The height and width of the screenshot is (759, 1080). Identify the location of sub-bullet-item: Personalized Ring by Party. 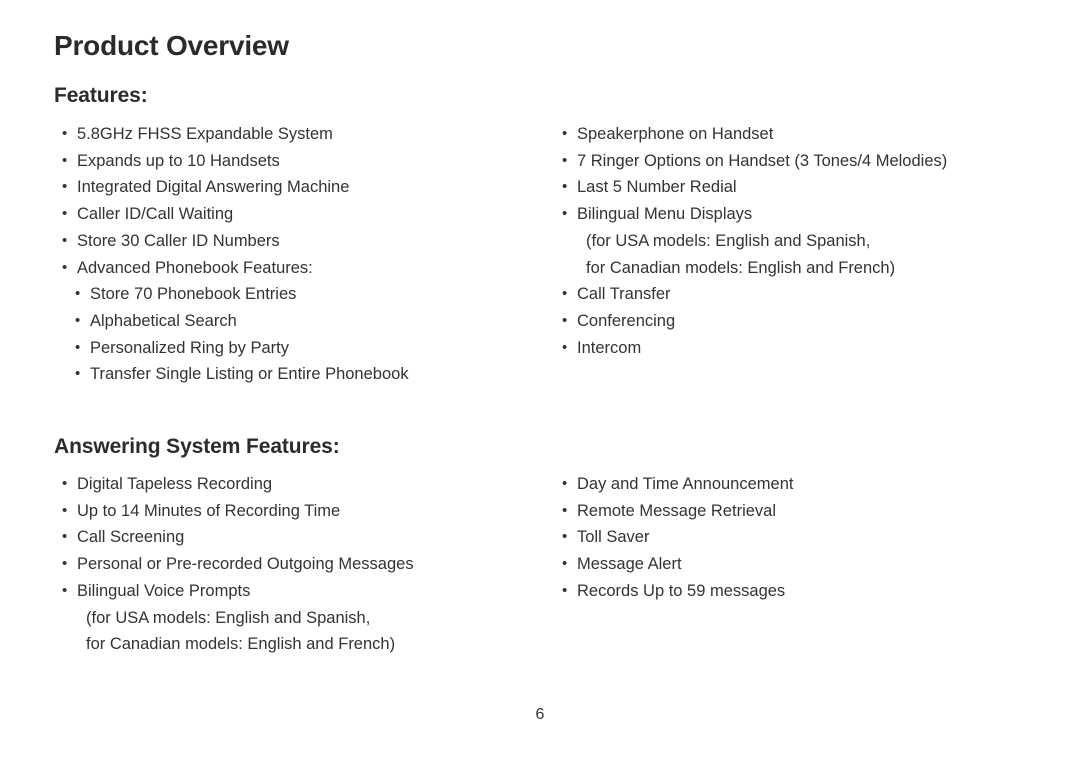
(303, 348).